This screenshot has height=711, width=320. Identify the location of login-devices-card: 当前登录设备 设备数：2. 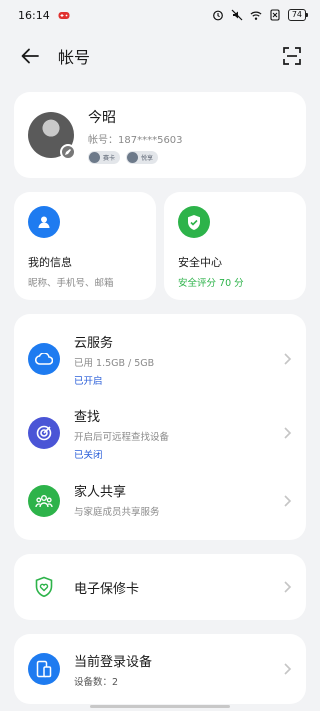
(160, 669).